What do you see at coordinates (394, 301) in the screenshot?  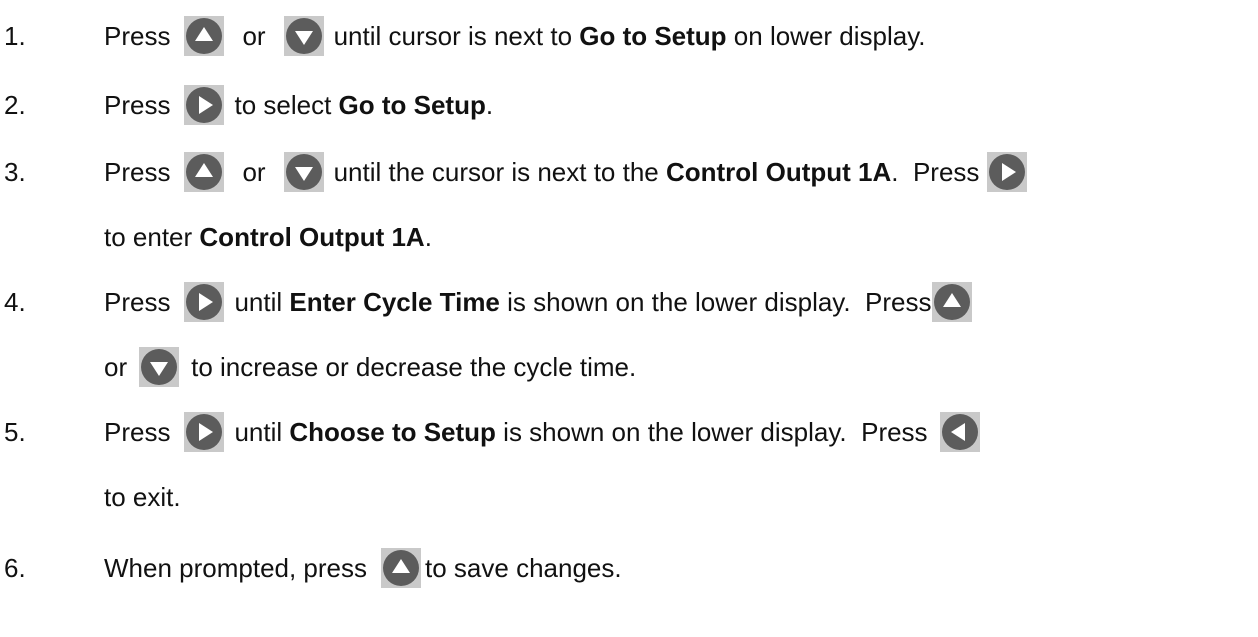 I see `step-4-bold-a: Enter Cycle Time` at bounding box center [394, 301].